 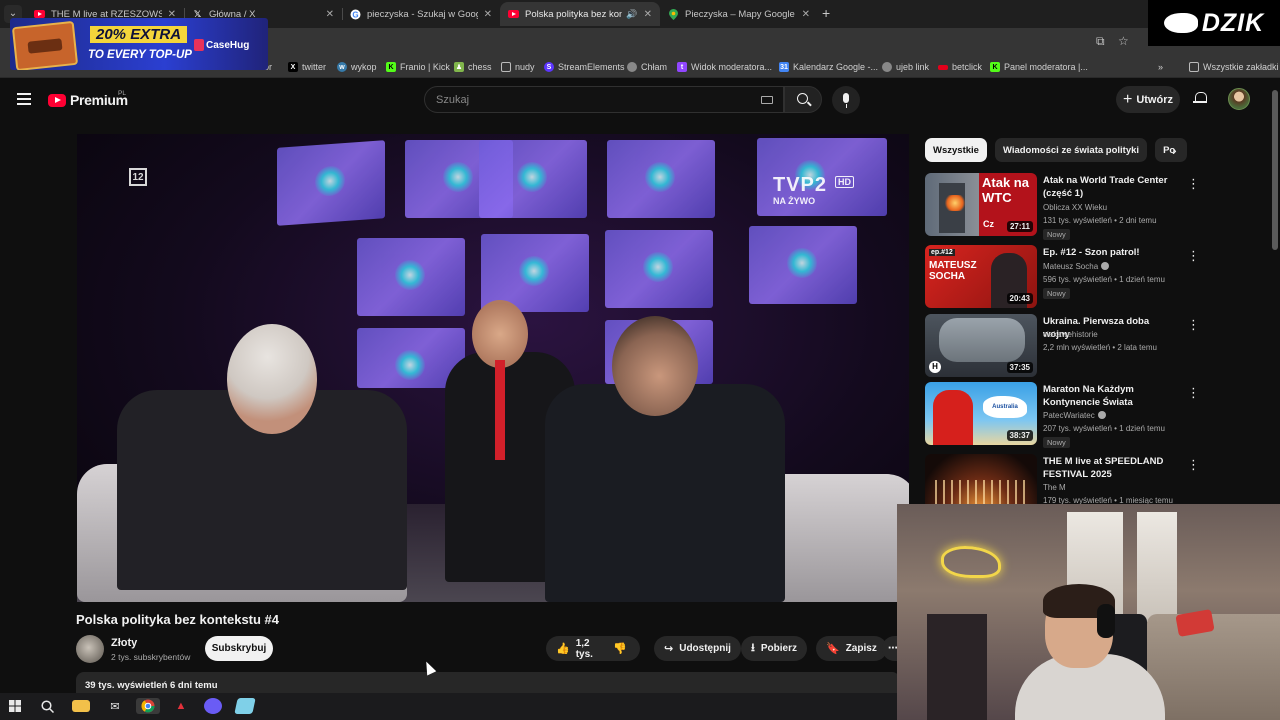 What do you see at coordinates (1091, 252) in the screenshot?
I see `video-title: Ep. #12 - Szon patrol!` at bounding box center [1091, 252].